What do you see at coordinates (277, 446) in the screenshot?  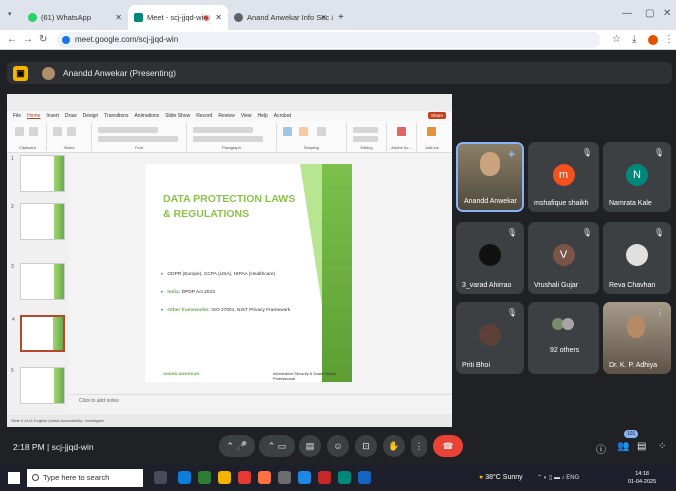 I see `camera-button: ⌃ ▭` at bounding box center [277, 446].